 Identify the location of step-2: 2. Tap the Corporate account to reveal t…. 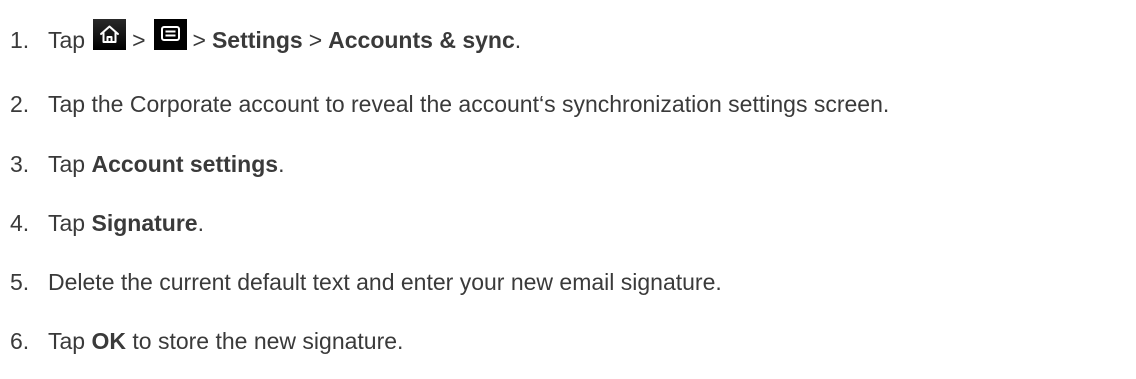
(449, 104).